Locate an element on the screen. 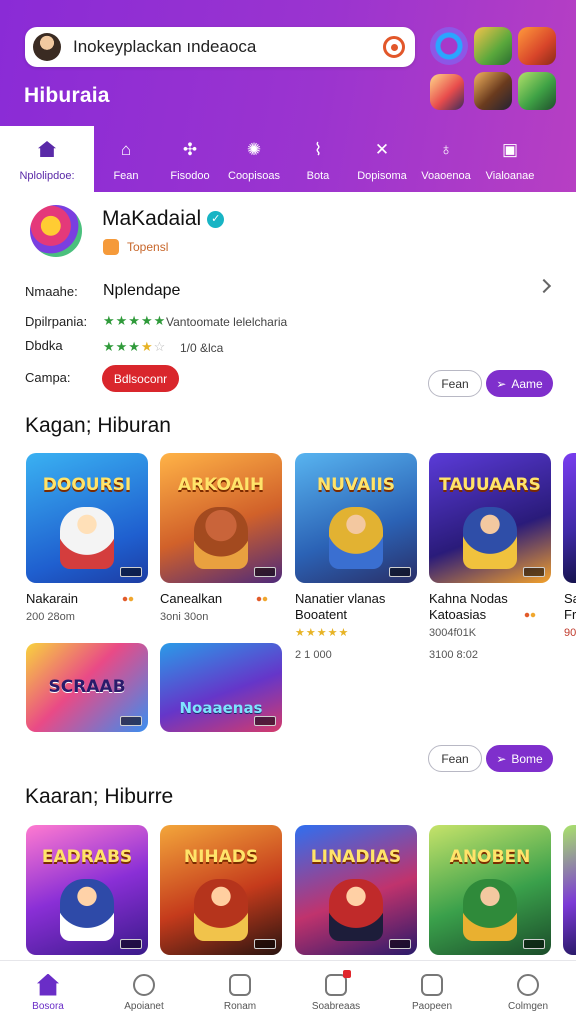 This screenshot has width=576, height=1024. game-card: EADRABS is located at coordinates (87, 890).